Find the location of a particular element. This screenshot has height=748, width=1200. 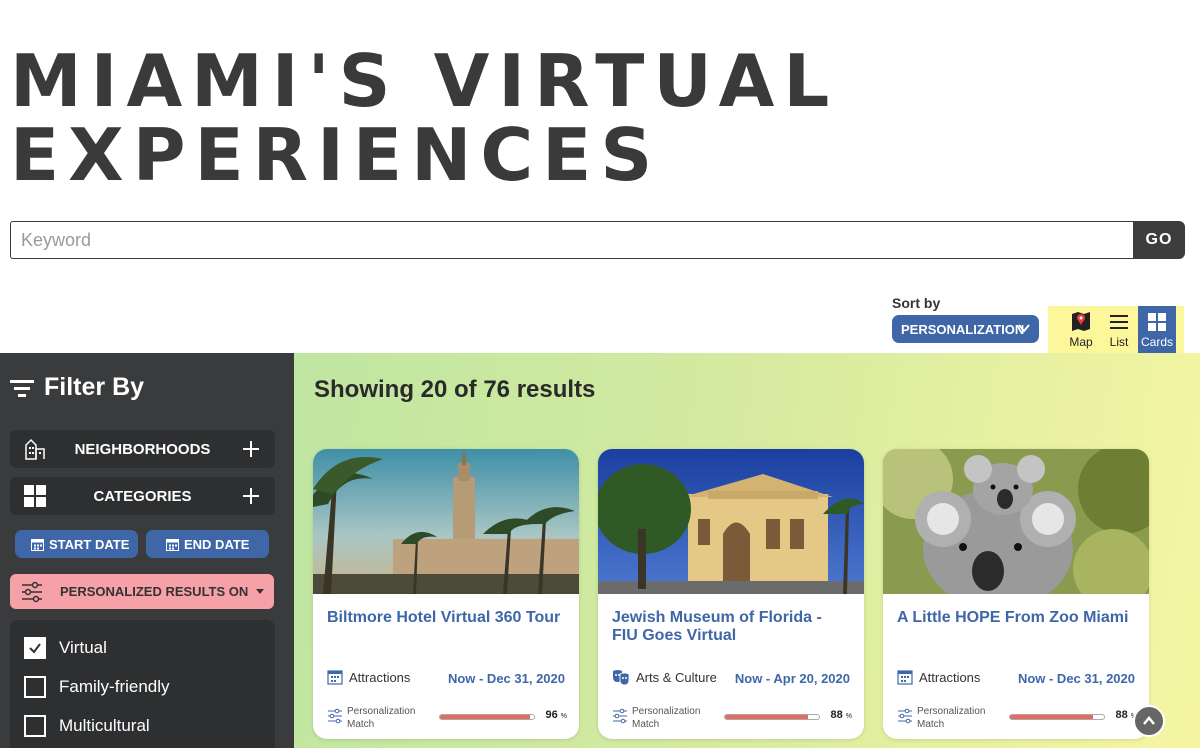

personalization-match: Personalization Match 96 % is located at coordinates (447, 718).